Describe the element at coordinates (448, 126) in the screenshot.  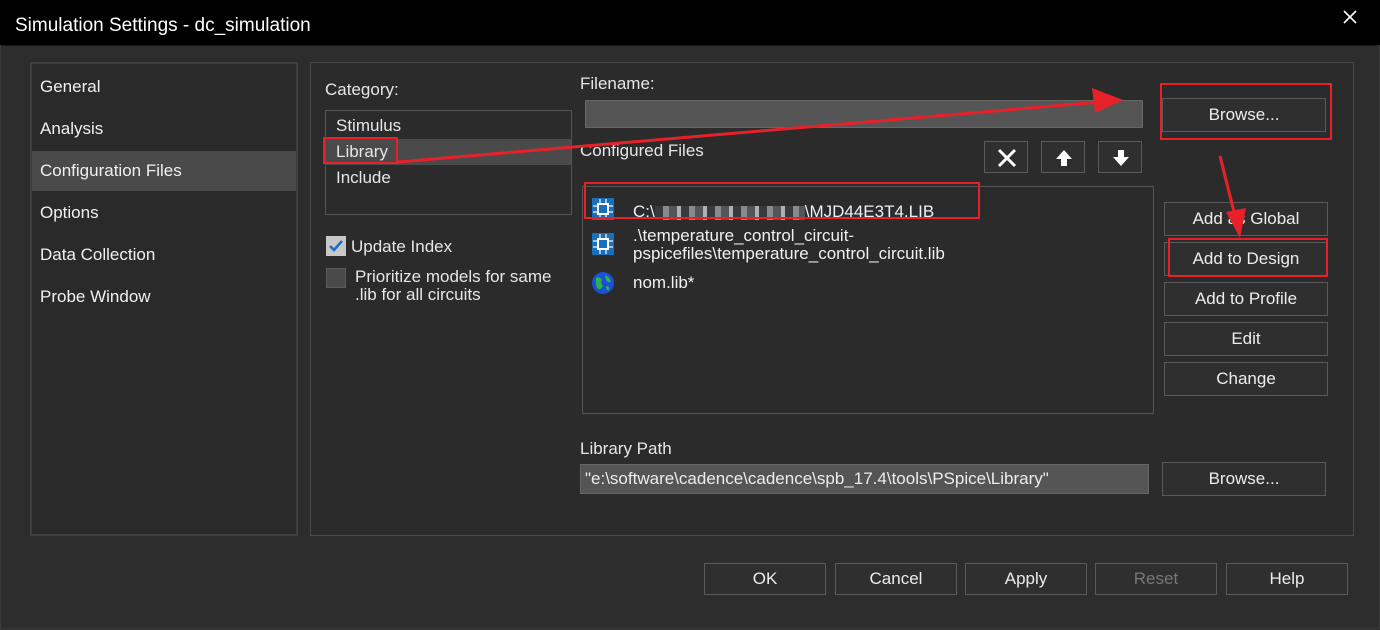
I see `category-item-stimulus: Stimulus` at that location.